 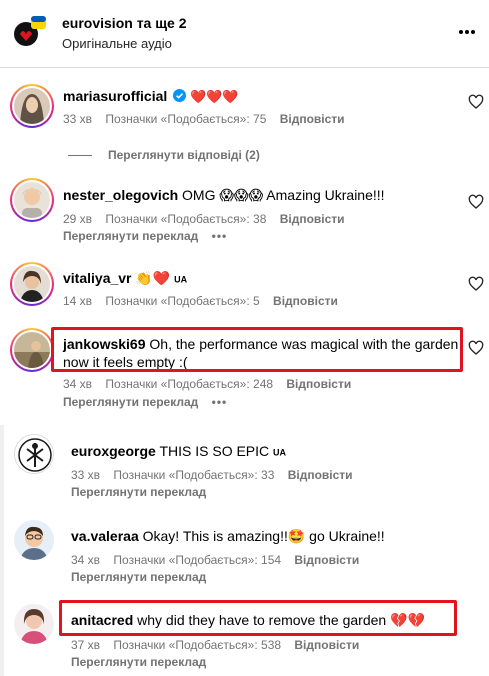 What do you see at coordinates (263, 536) in the screenshot?
I see `comment-body: Okay! This is amazing!!🤩 go Ukraine!!` at bounding box center [263, 536].